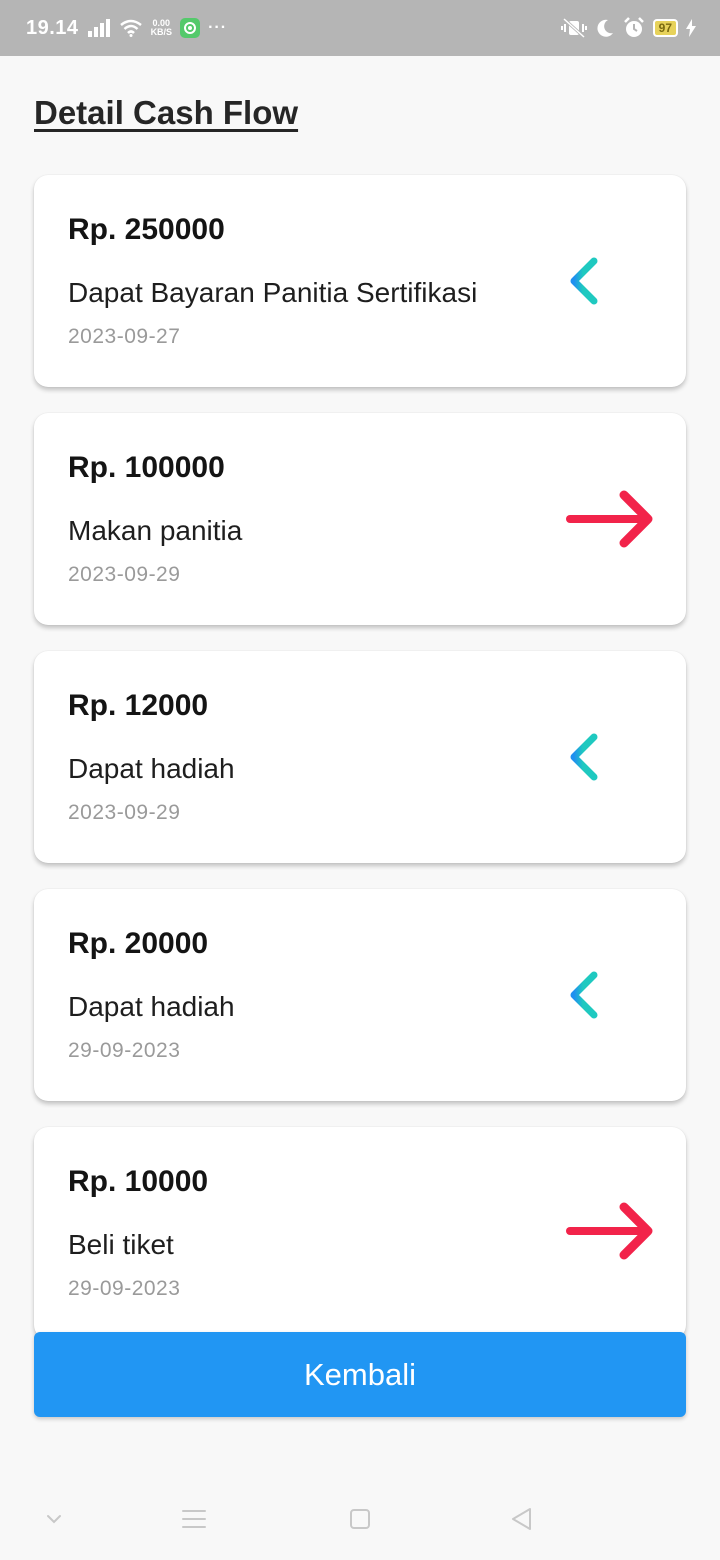  I want to click on signal-icon, so click(98, 28).